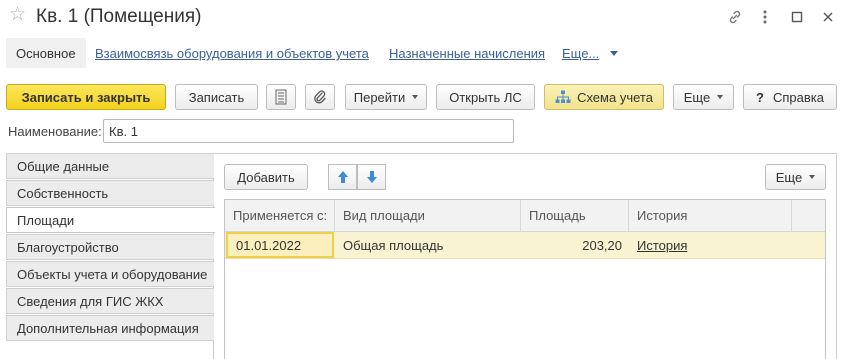 This screenshot has height=359, width=844. Describe the element at coordinates (614, 53) in the screenshot. I see `chevron-down-icon` at that location.